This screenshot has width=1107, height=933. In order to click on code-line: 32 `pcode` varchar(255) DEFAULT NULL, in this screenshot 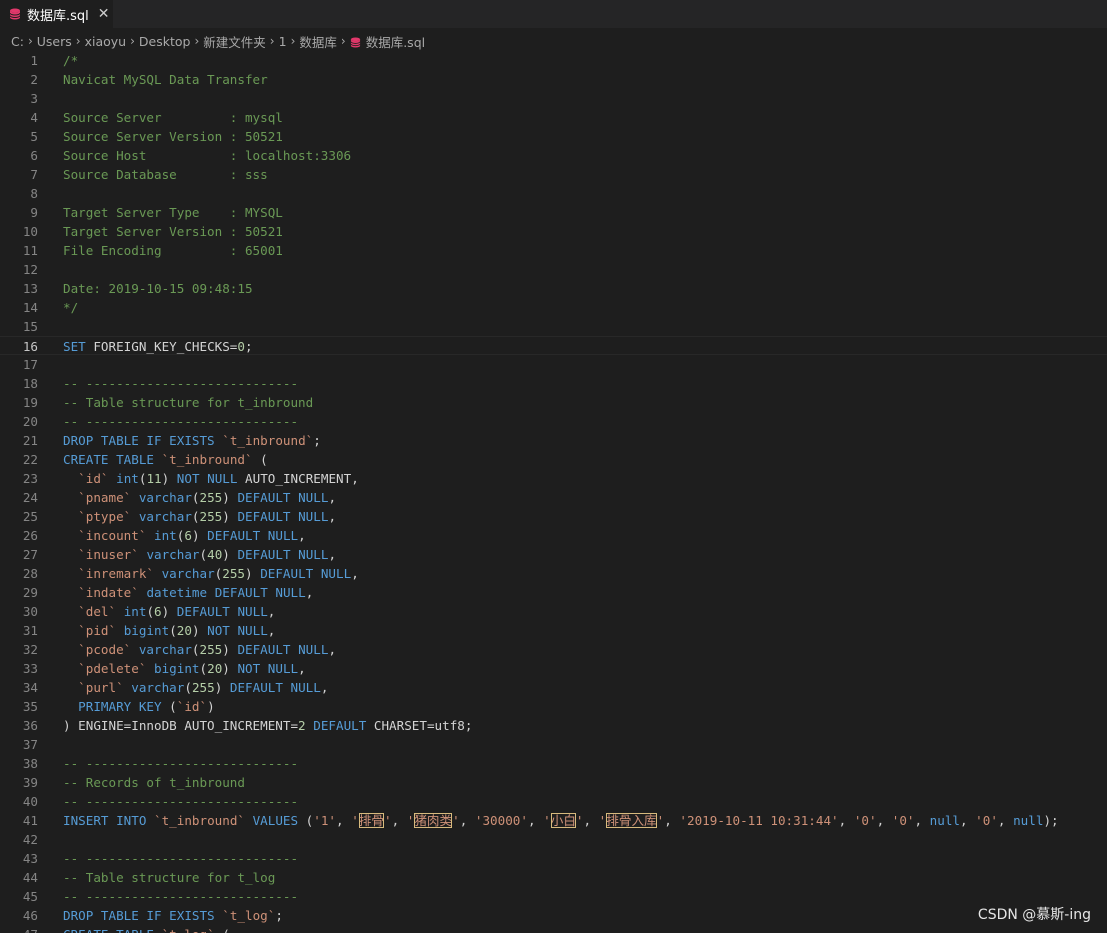, I will do `click(553, 649)`.